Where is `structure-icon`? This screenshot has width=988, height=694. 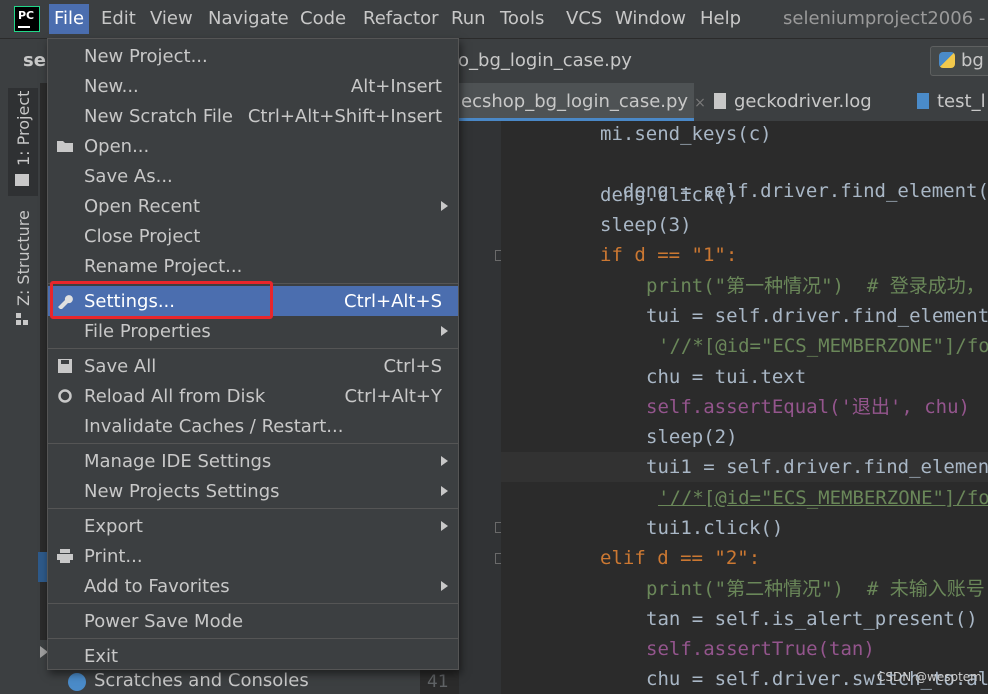
structure-icon is located at coordinates (22, 319).